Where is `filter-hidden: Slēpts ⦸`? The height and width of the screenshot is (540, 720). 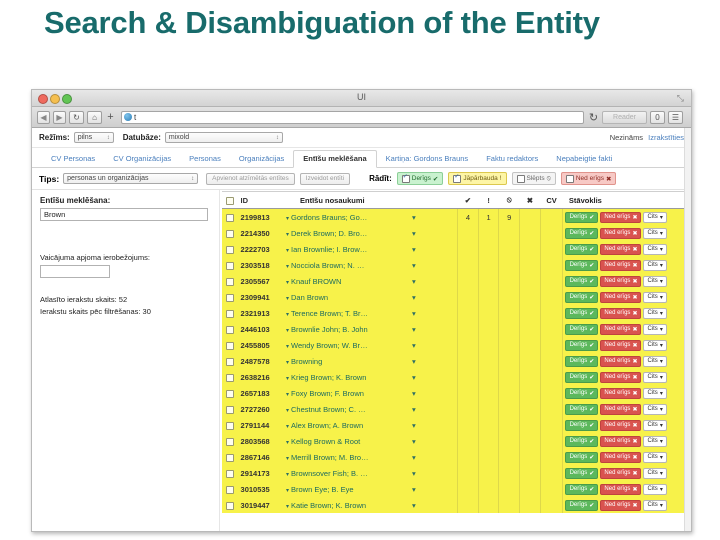 filter-hidden: Slēpts ⦸ is located at coordinates (533, 178).